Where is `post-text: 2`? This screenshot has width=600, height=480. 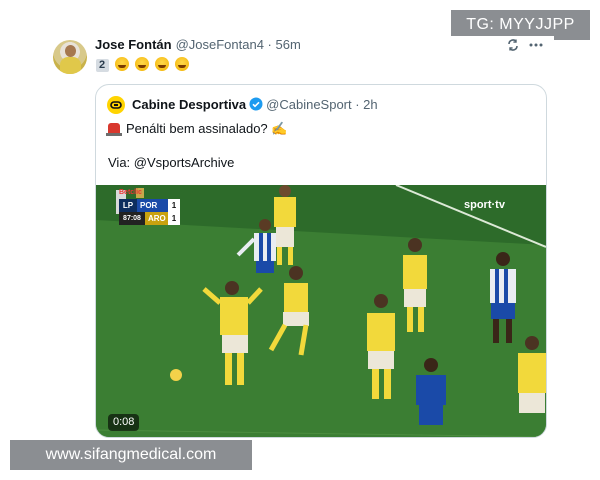
post-text: 2 is located at coordinates (142, 63).